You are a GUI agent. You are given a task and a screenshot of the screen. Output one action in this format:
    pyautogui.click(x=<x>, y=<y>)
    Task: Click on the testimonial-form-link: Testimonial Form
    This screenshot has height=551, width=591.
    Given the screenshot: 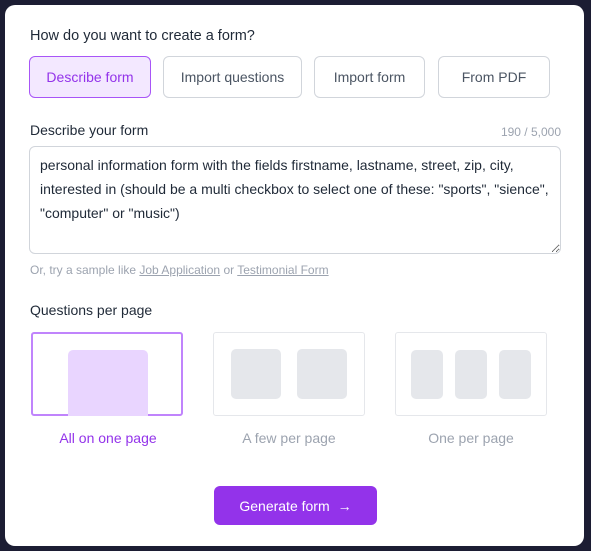 What is the action you would take?
    pyautogui.click(x=282, y=270)
    